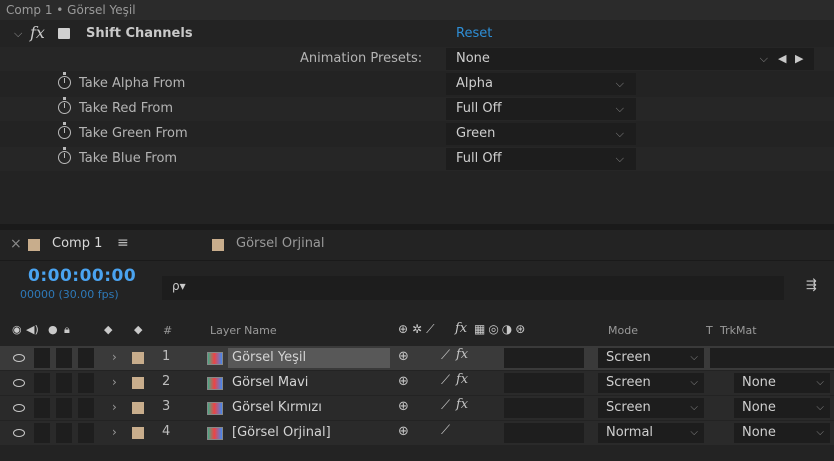  I want to click on property-label: Take Green From, so click(123, 134).